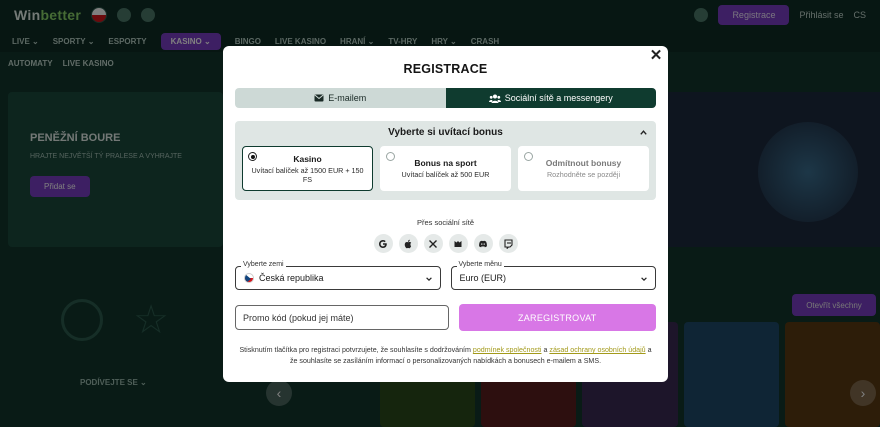 The height and width of the screenshot is (427, 880). I want to click on terms-link: podmínek společnosti, so click(507, 350).